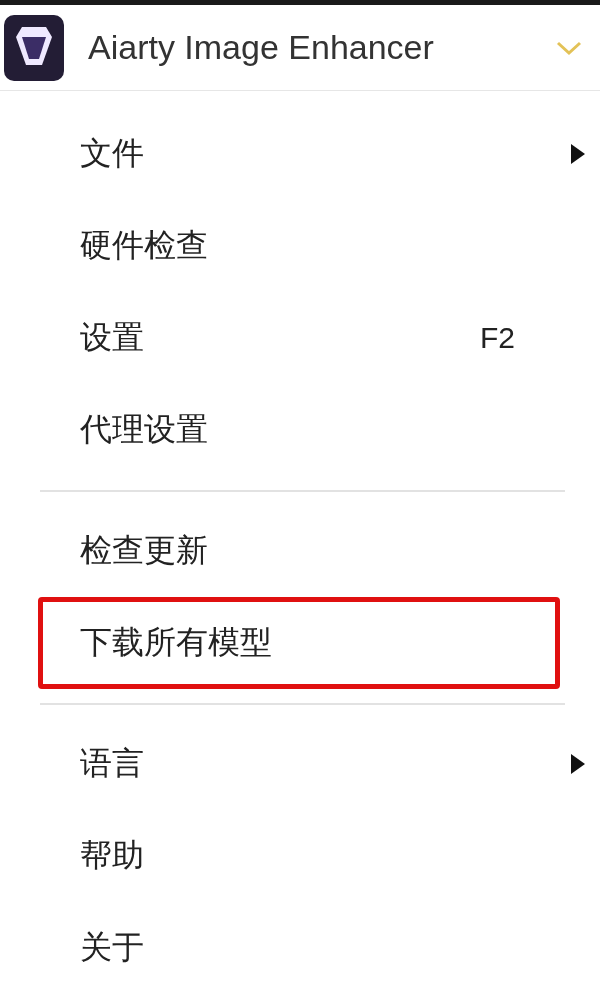 The width and height of the screenshot is (600, 1008). What do you see at coordinates (112, 764) in the screenshot?
I see `menu-item: 语言` at bounding box center [112, 764].